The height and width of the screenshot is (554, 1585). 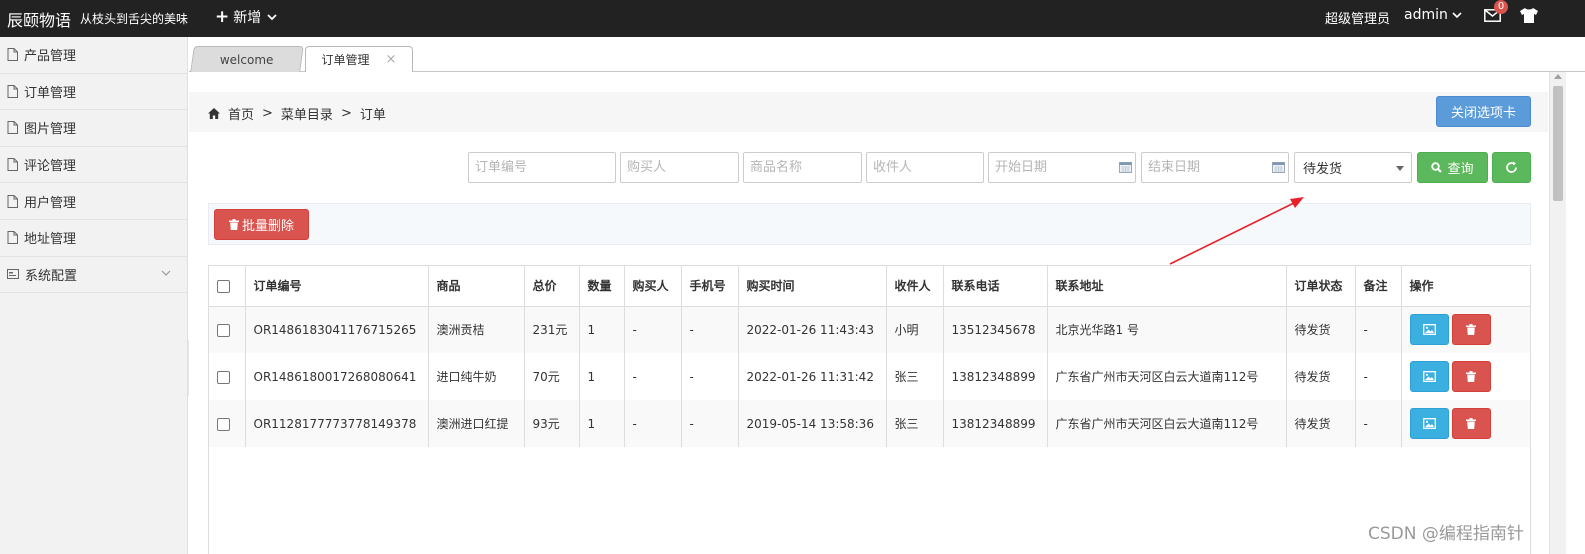 I want to click on add-new-menu: + 新增, so click(x=246, y=17).